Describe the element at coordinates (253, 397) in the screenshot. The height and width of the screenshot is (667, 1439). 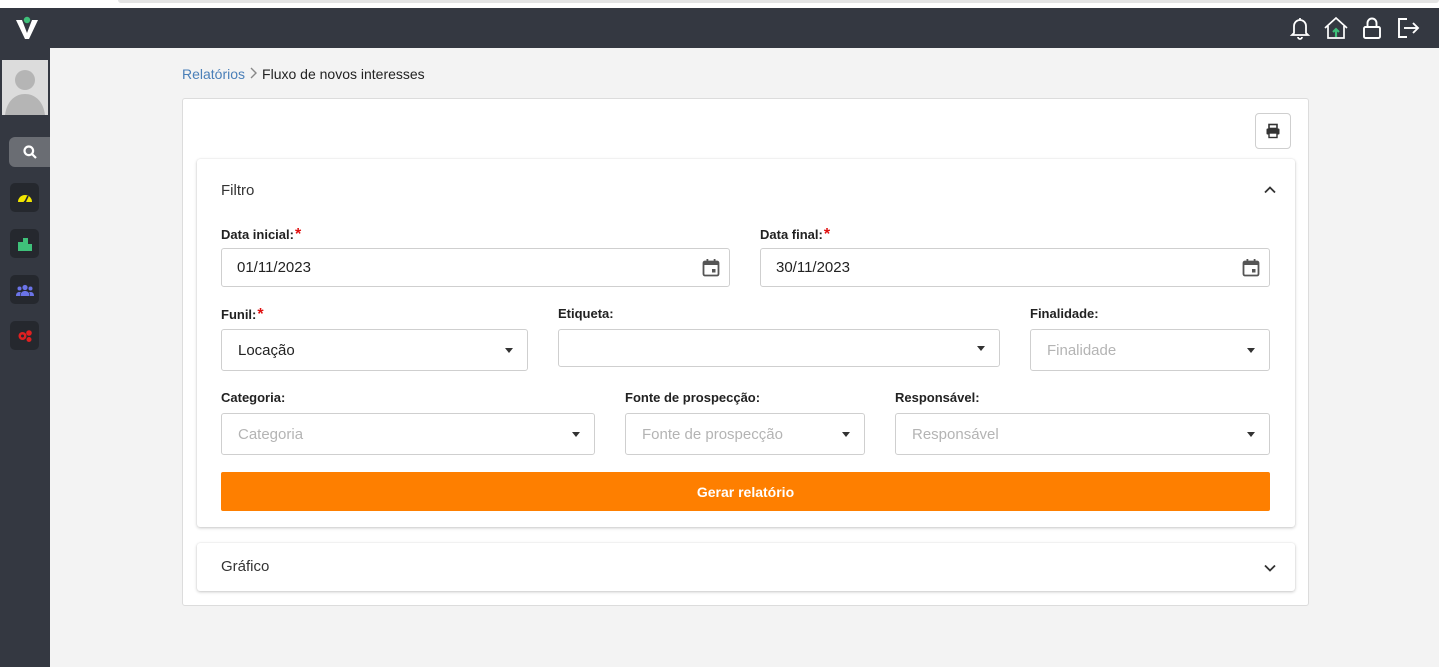
I see `categoria-label: Categoria:` at that location.